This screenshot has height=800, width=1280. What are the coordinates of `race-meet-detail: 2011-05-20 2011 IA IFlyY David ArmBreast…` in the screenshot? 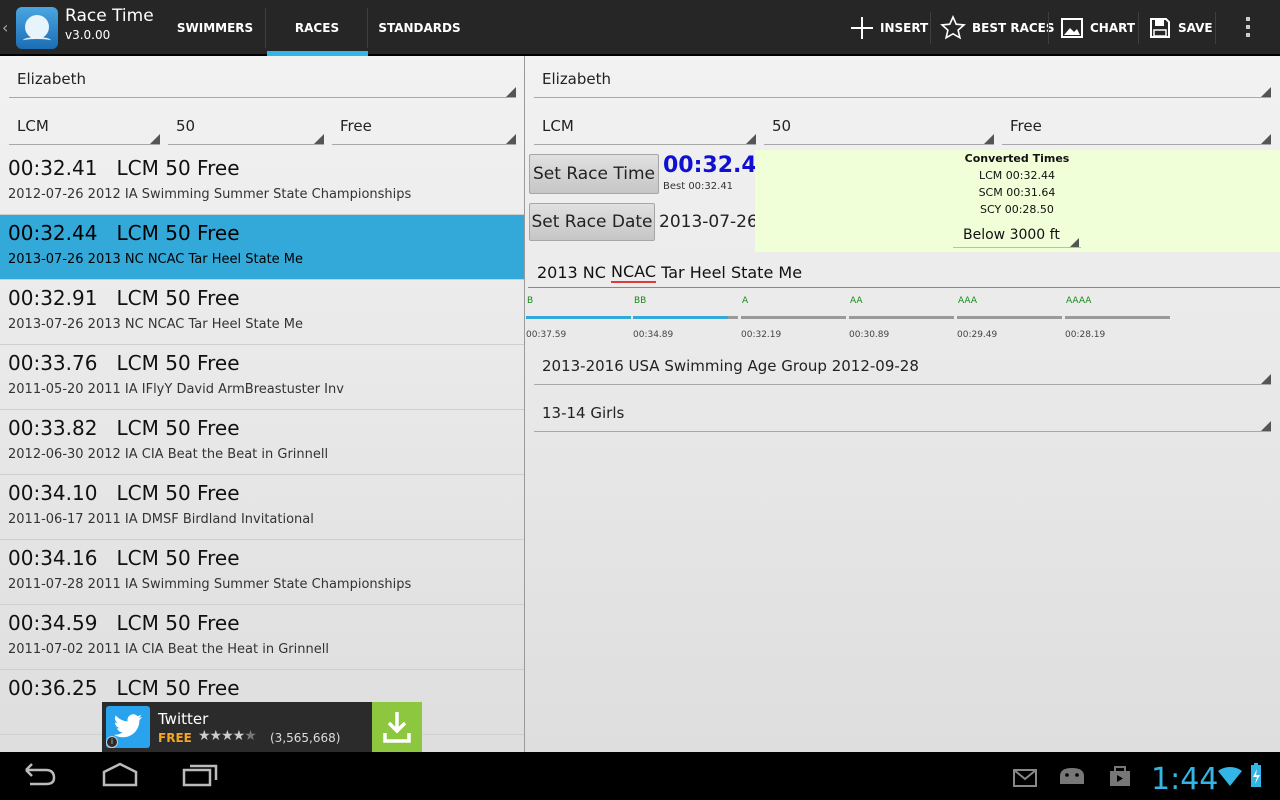 It's located at (176, 389).